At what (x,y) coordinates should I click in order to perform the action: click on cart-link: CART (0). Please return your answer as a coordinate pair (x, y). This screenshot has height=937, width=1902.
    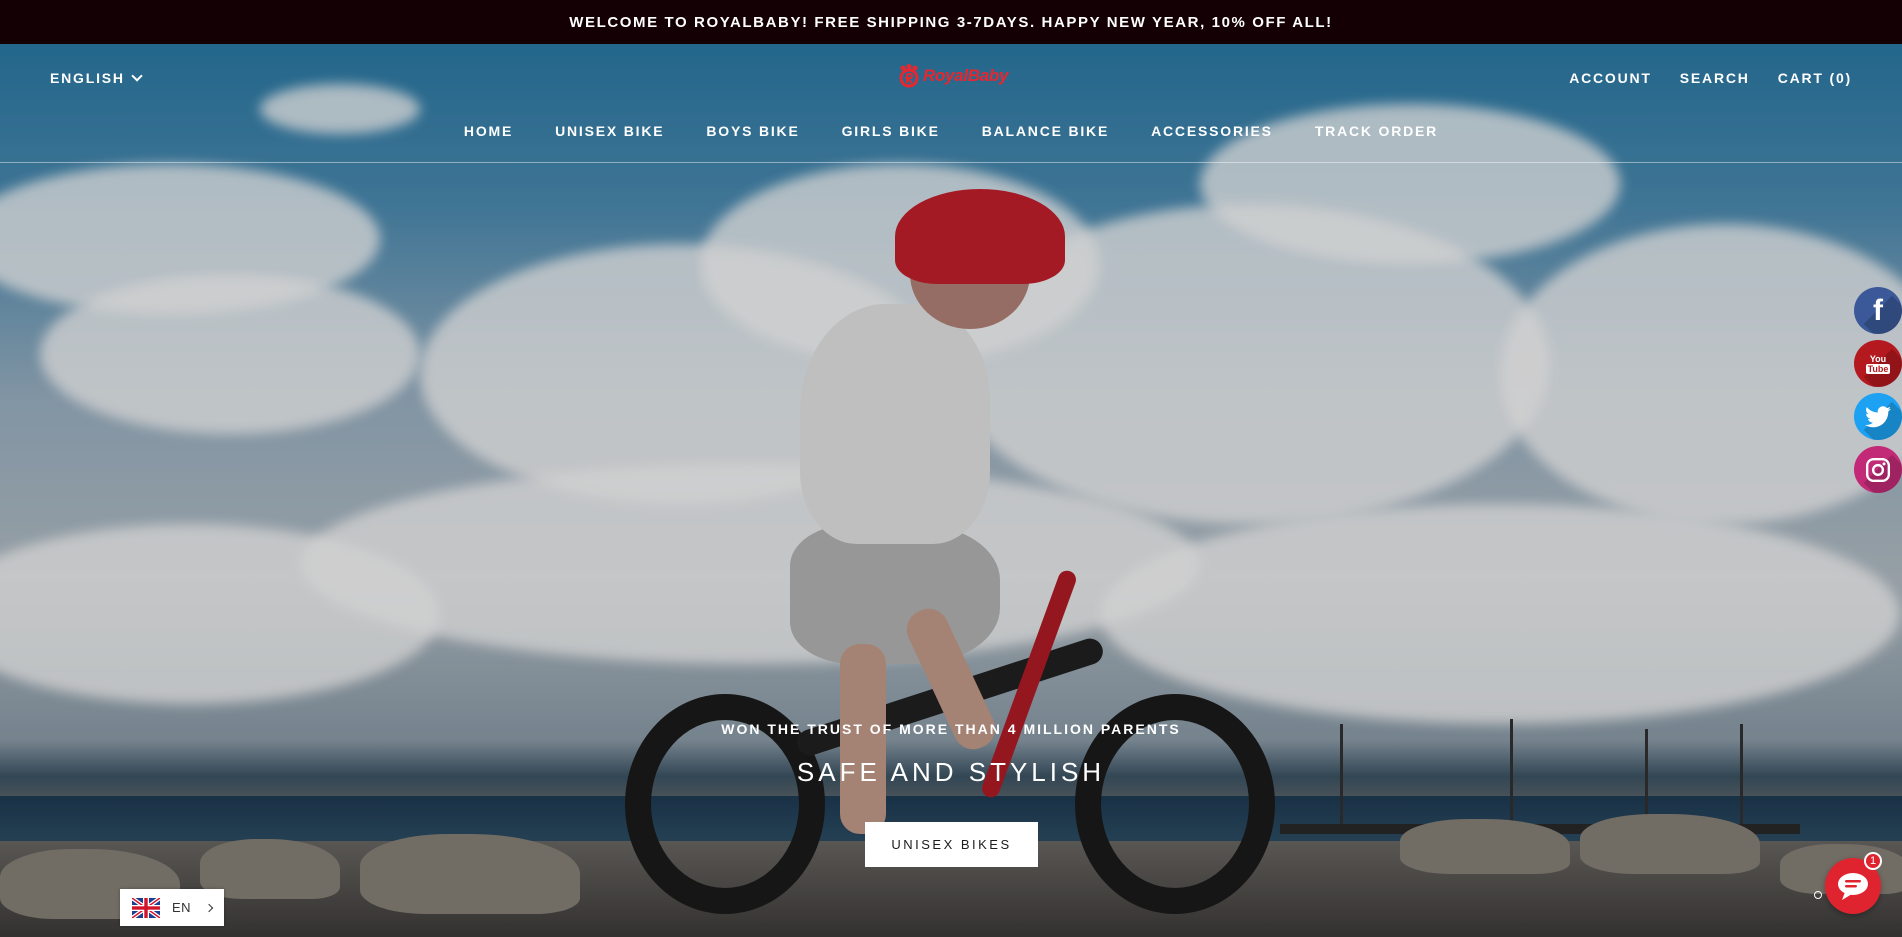
    Looking at the image, I should click on (1815, 78).